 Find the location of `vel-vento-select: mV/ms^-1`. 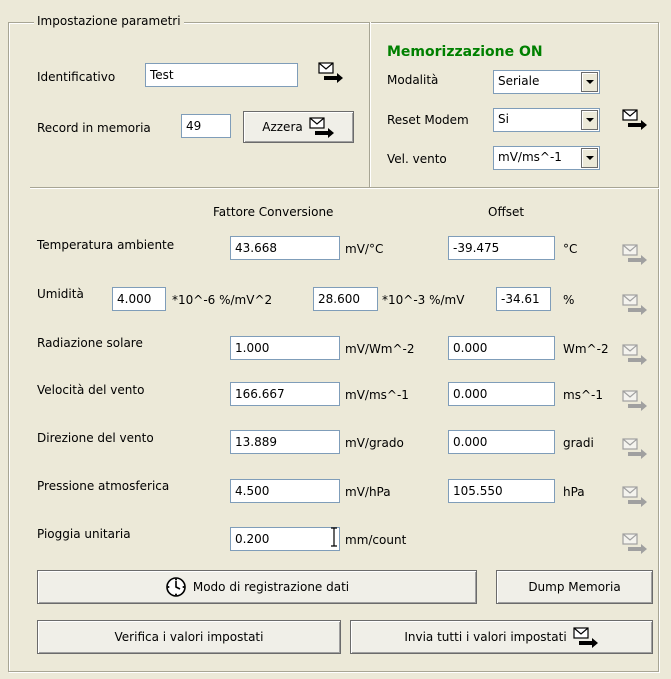

vel-vento-select: mV/ms^-1 is located at coordinates (546, 158).